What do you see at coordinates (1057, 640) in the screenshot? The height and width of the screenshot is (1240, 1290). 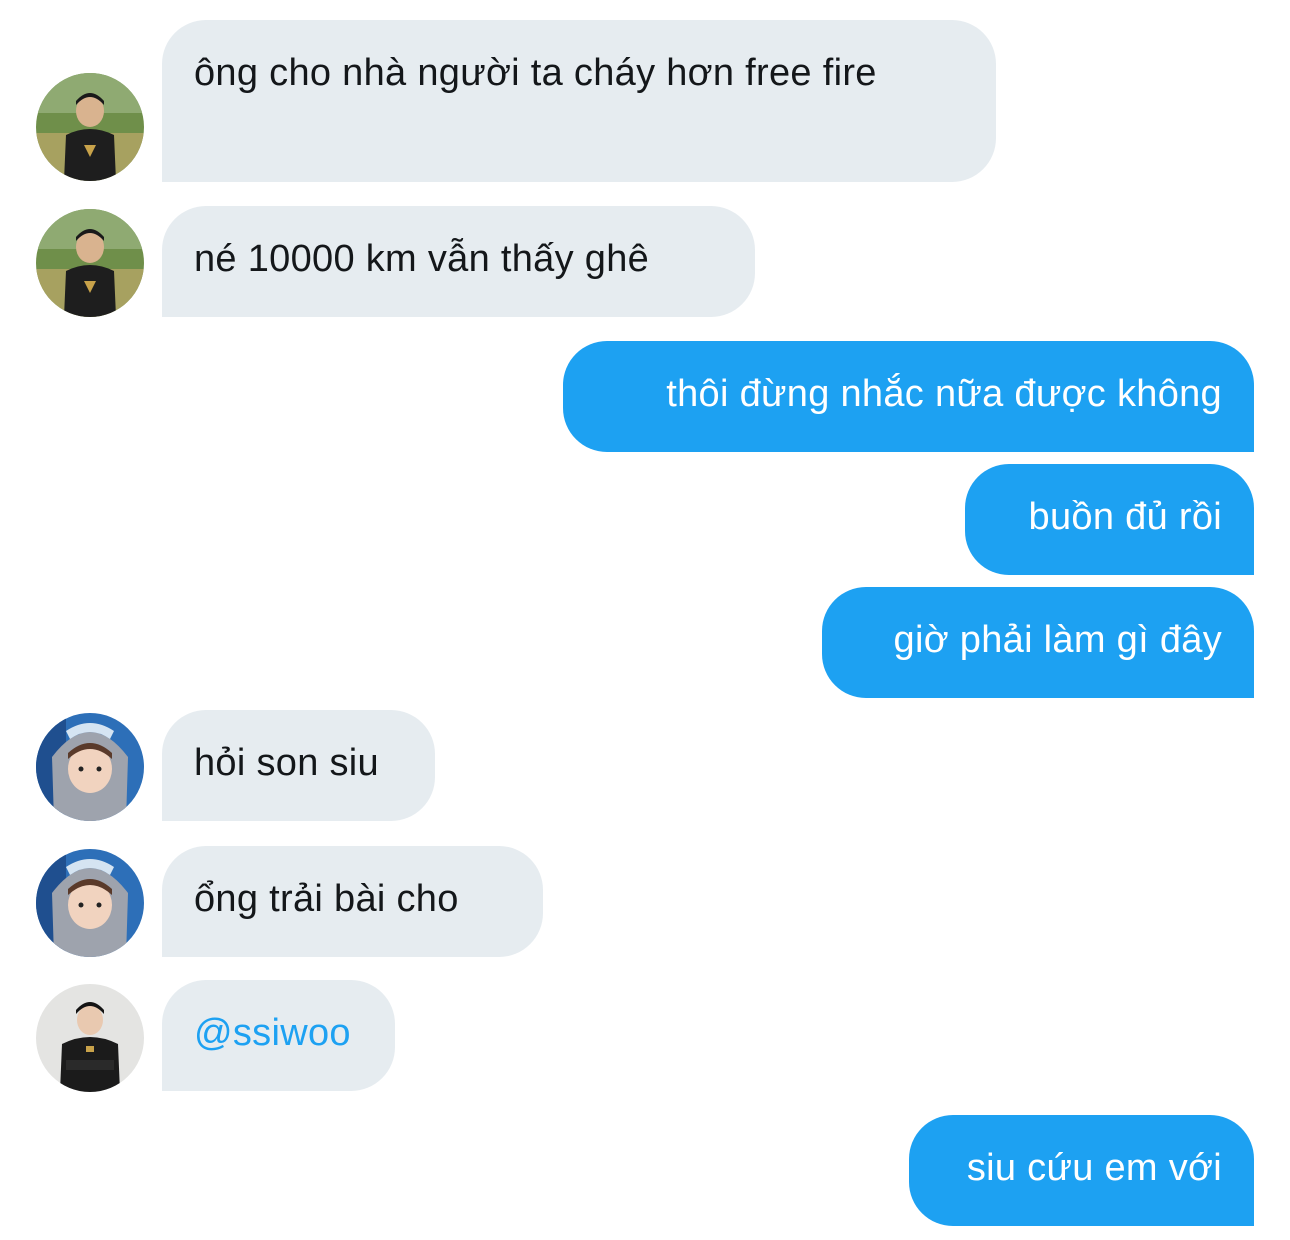 I see `message-text: giờ phải làm gì đây` at bounding box center [1057, 640].